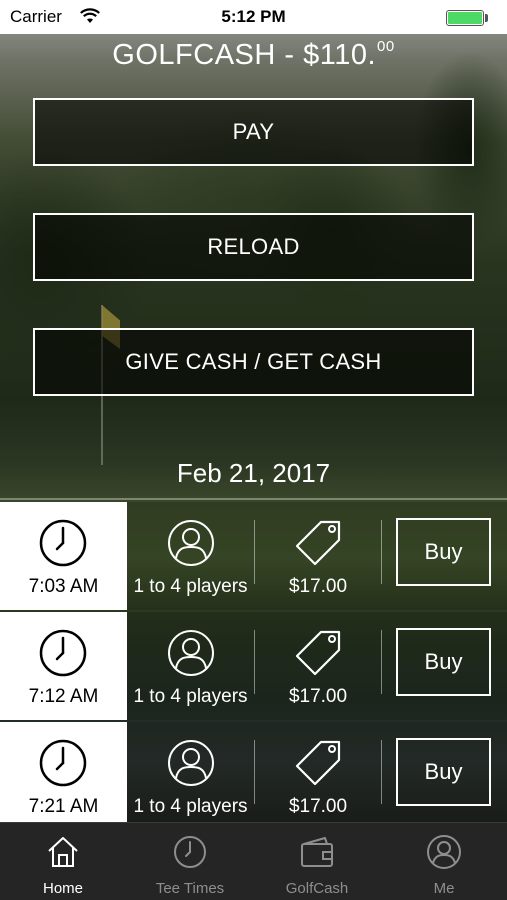 This screenshot has height=900, width=507. What do you see at coordinates (486, 18) in the screenshot?
I see `battery-tip` at bounding box center [486, 18].